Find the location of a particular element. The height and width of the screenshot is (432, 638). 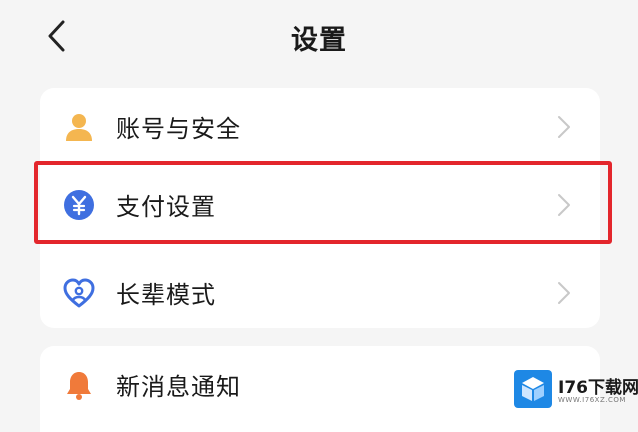

user-icon is located at coordinates (79, 127).